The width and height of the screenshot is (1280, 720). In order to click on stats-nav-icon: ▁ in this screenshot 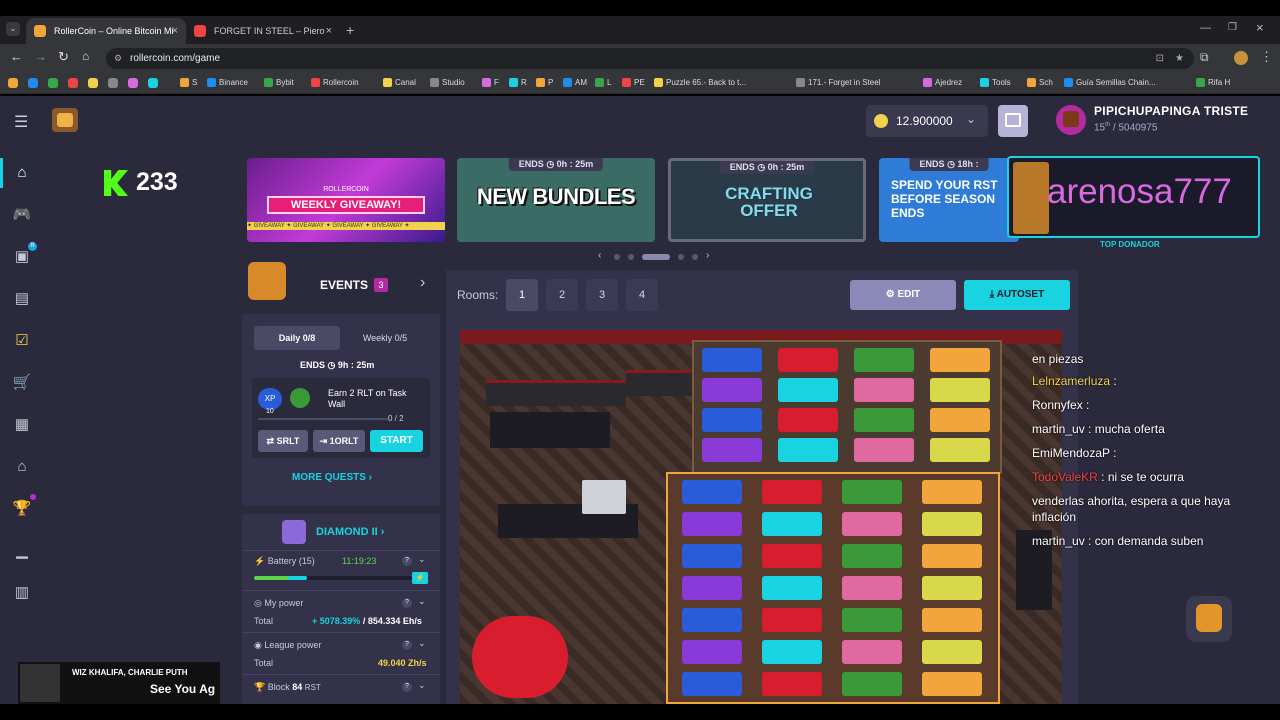, I will do `click(22, 551)`.